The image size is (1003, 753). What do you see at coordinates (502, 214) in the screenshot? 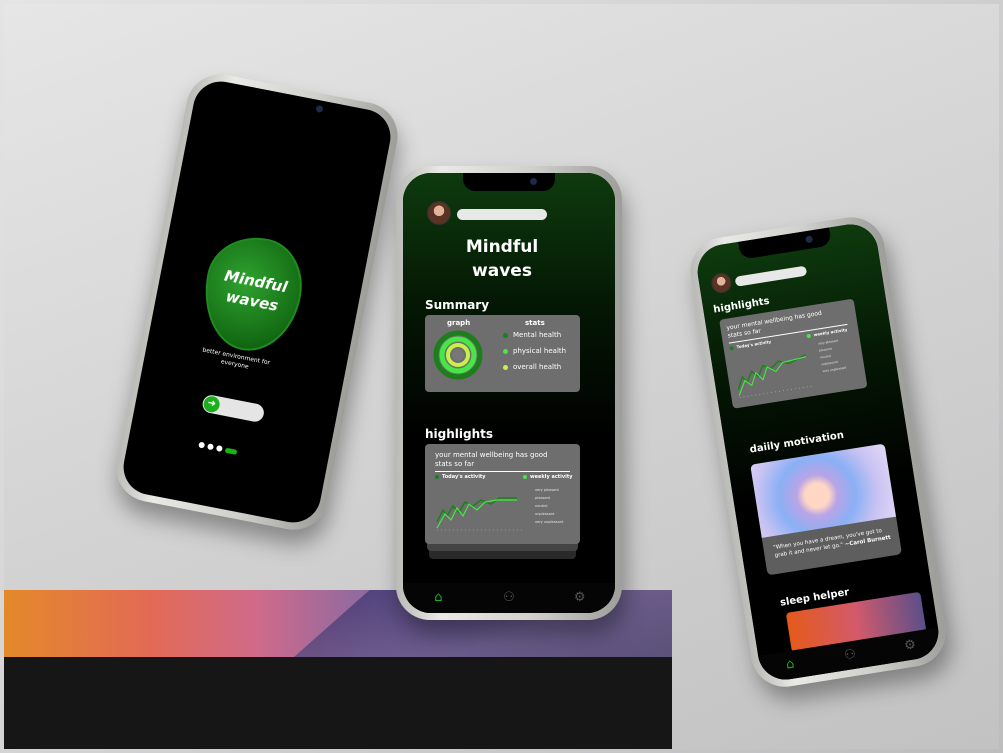
I see `search-bar` at bounding box center [502, 214].